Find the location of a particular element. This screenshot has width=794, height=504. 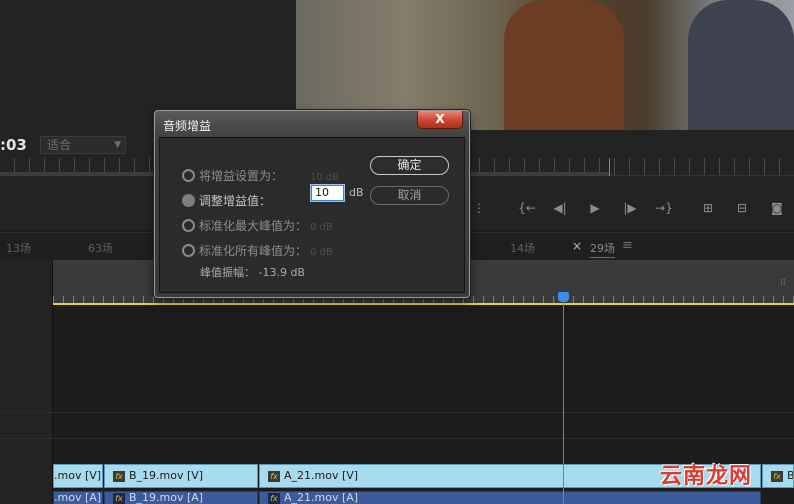

work-area-bar is located at coordinates (423, 304).